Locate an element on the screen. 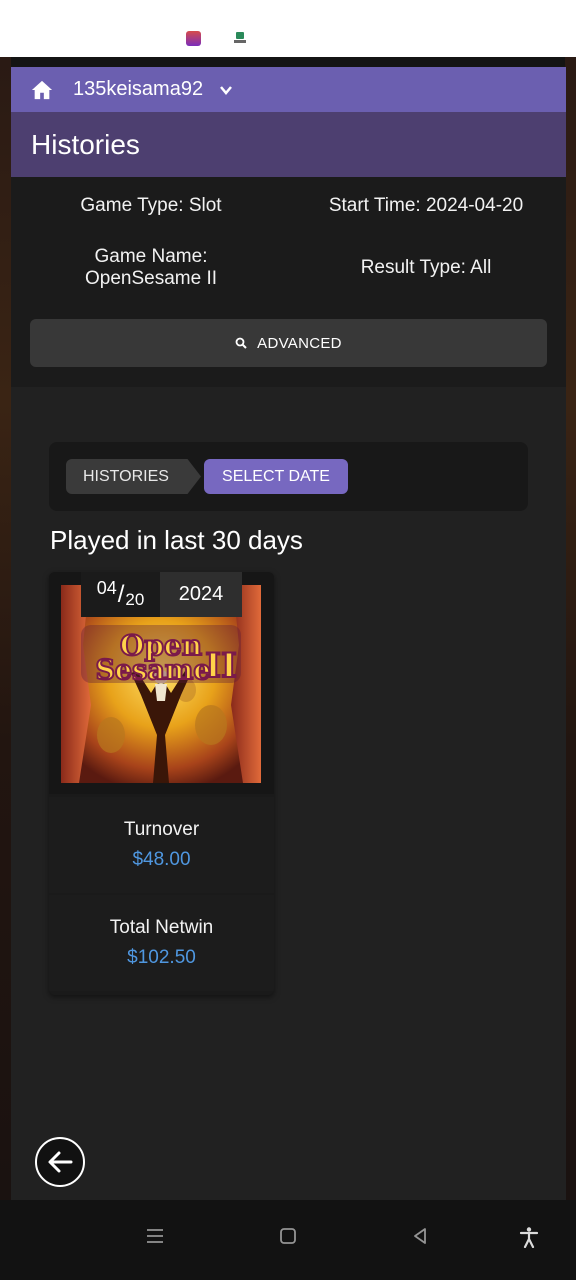 This screenshot has height=1280, width=576. year-badge: 2024 is located at coordinates (201, 594).